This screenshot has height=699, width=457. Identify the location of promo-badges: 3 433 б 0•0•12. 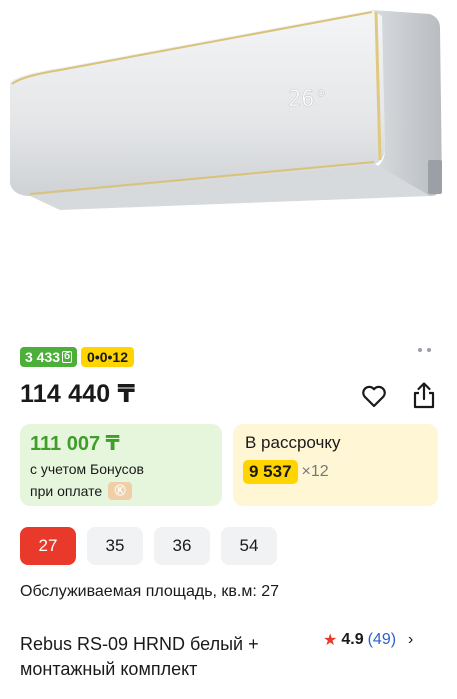
(77, 357).